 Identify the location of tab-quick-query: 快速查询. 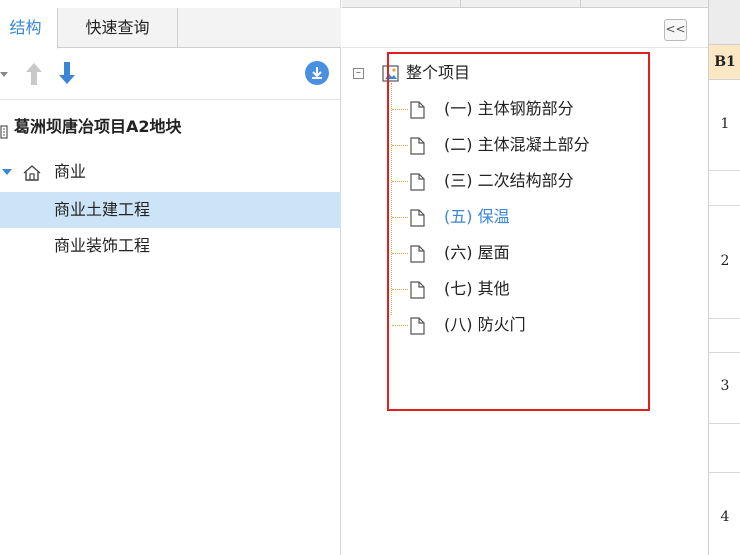
(118, 28).